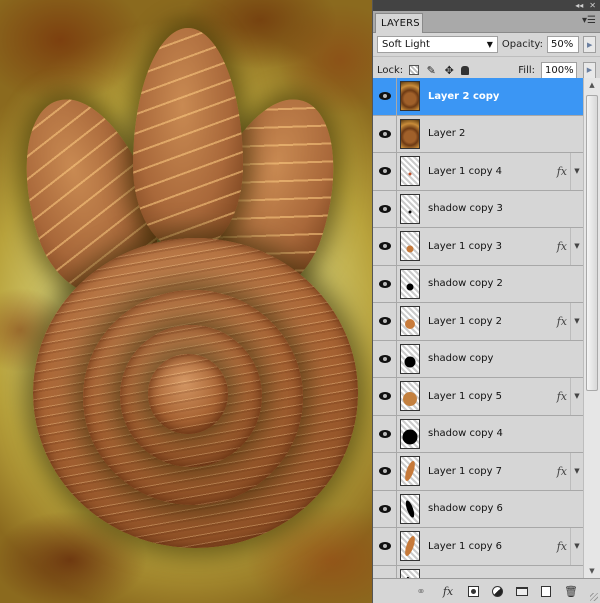 The height and width of the screenshot is (603, 600). Describe the element at coordinates (478, 397) in the screenshot. I see `layer-row: Layer 1 copy 5 fx ▼` at that location.